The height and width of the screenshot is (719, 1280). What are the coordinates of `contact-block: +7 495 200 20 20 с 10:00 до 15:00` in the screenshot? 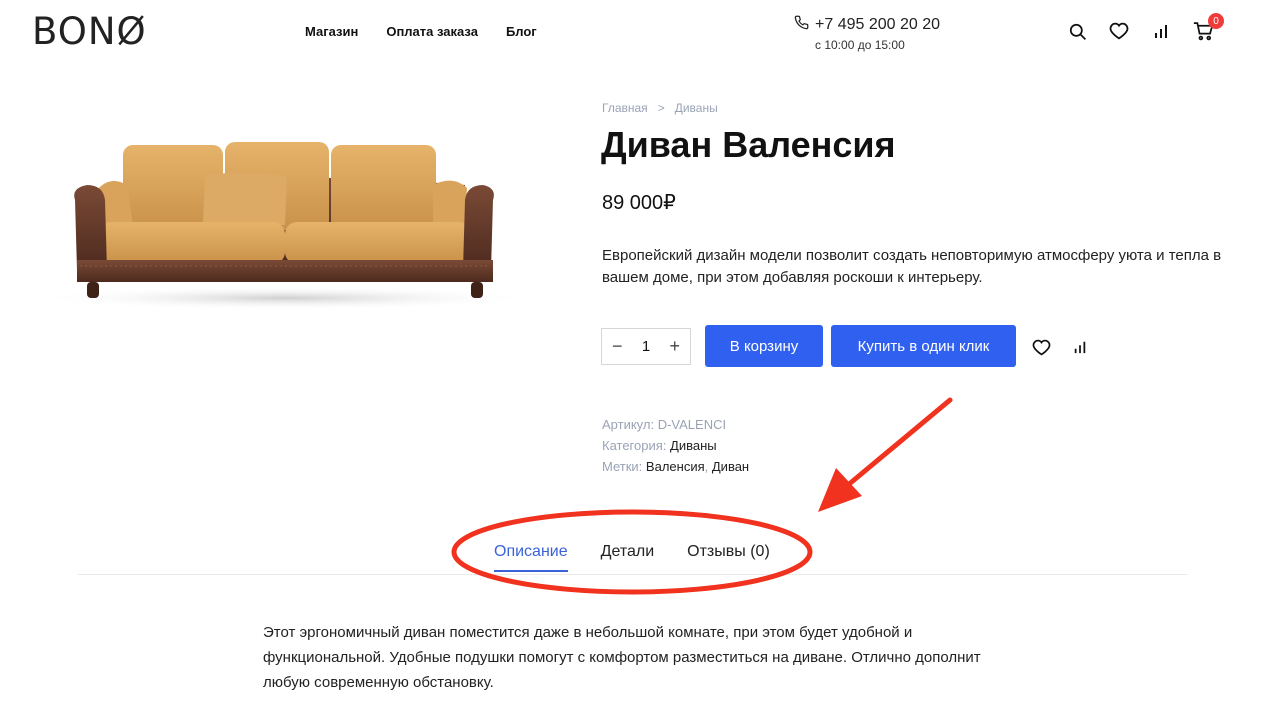 It's located at (867, 33).